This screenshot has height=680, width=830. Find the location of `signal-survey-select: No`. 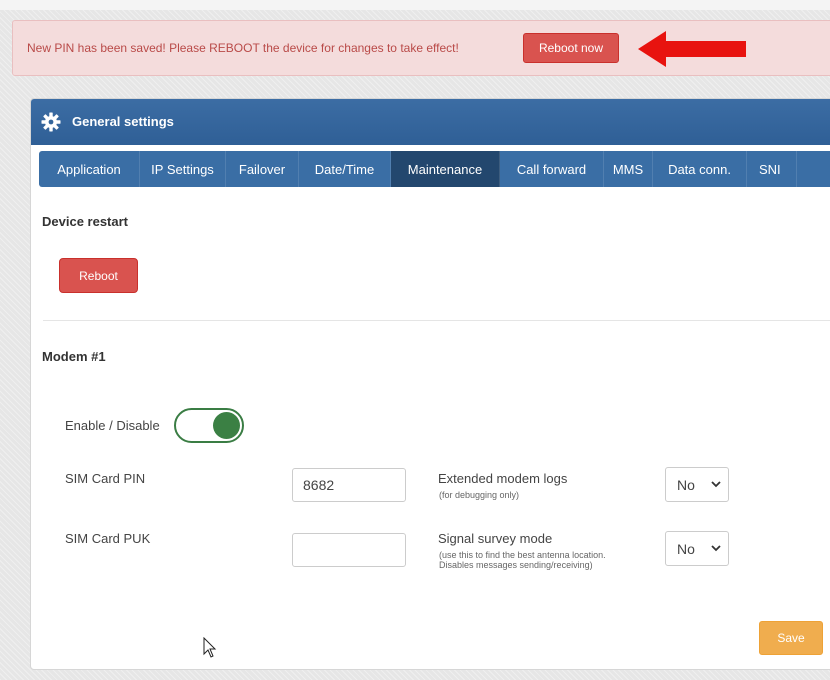

signal-survey-select: No is located at coordinates (697, 548).